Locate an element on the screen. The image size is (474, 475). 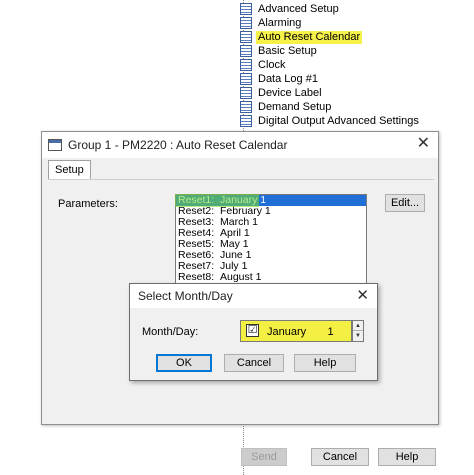
list-item: Reset8: August 1 is located at coordinates (271, 277).